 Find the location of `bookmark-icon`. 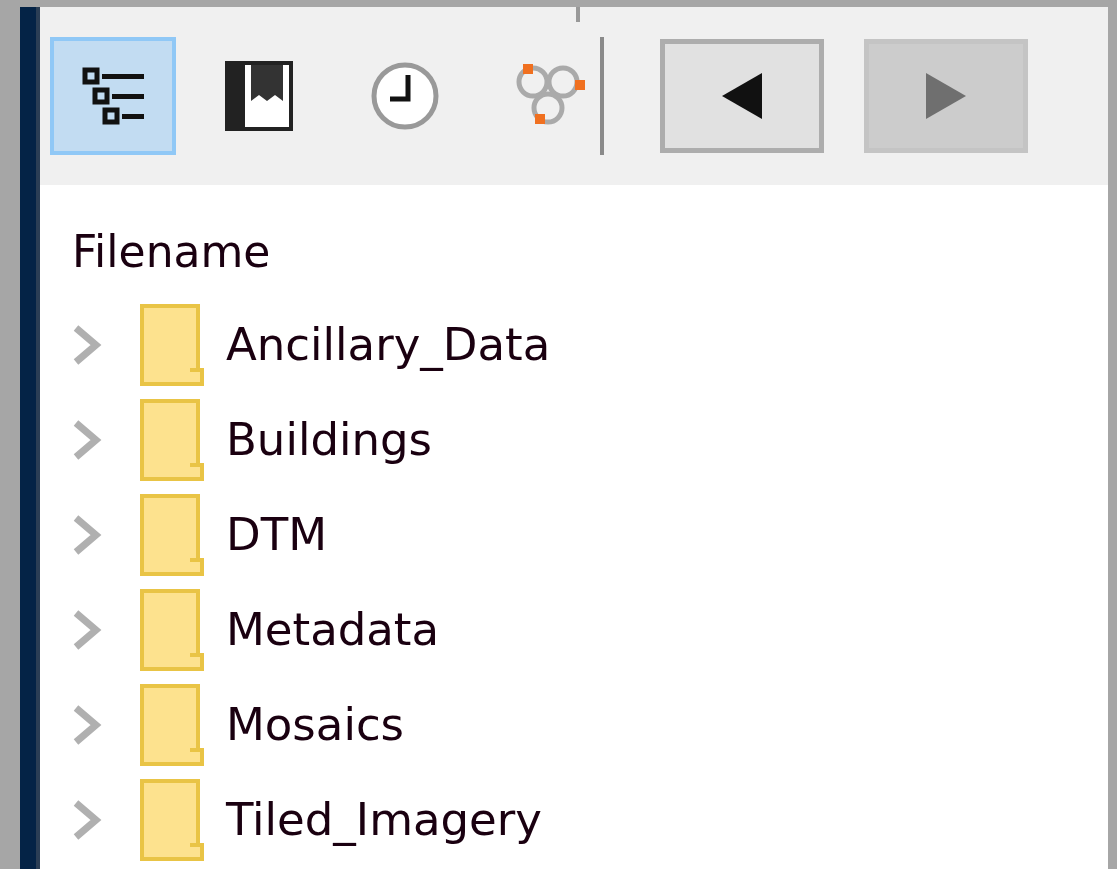

bookmark-icon is located at coordinates (259, 96).